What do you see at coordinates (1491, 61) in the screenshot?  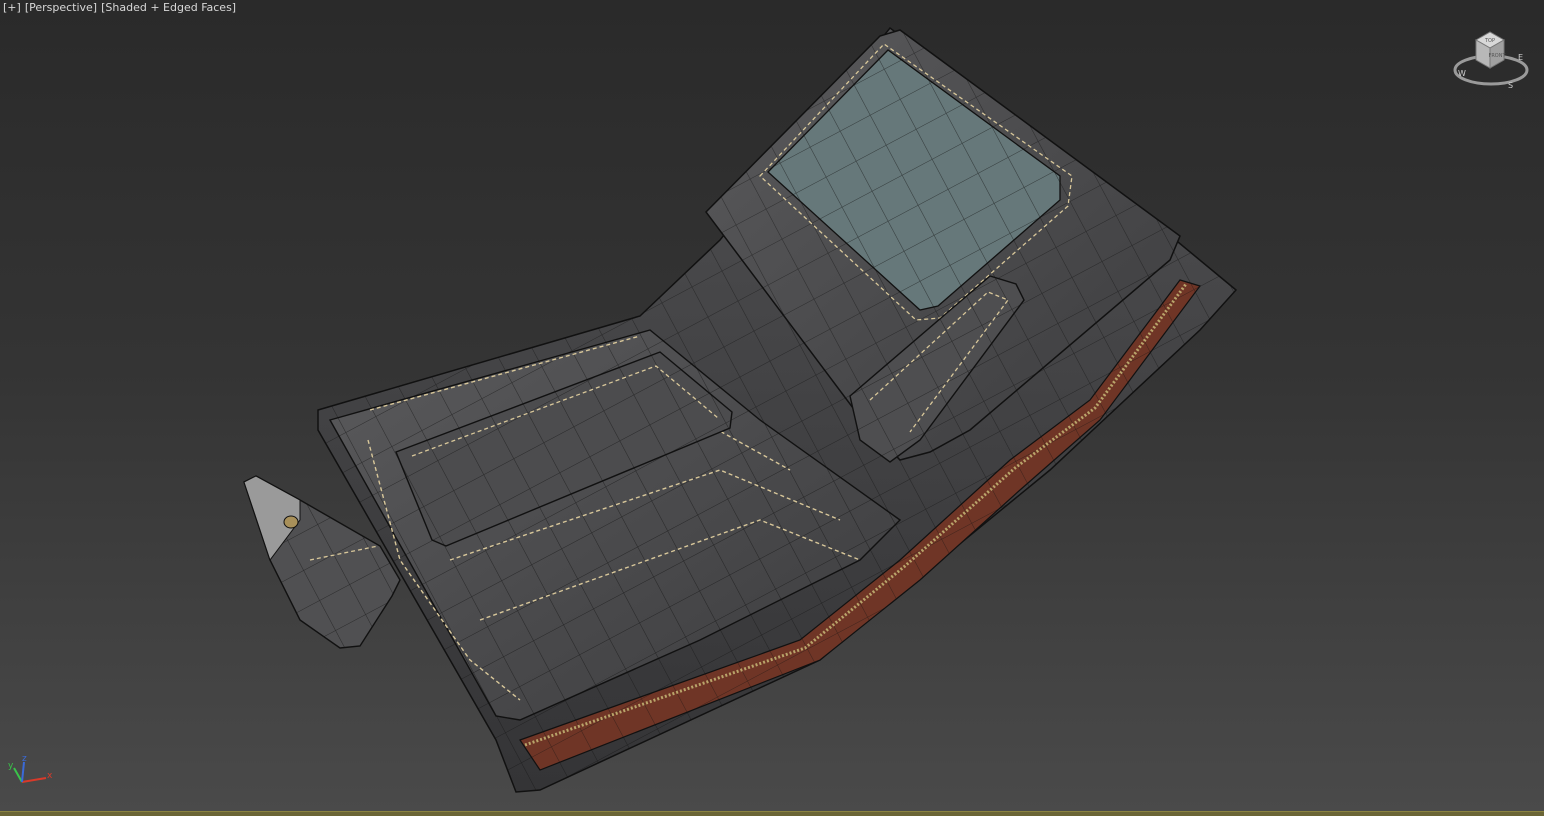 I see `viewcube-widget: TOP FRONT W S E` at bounding box center [1491, 61].